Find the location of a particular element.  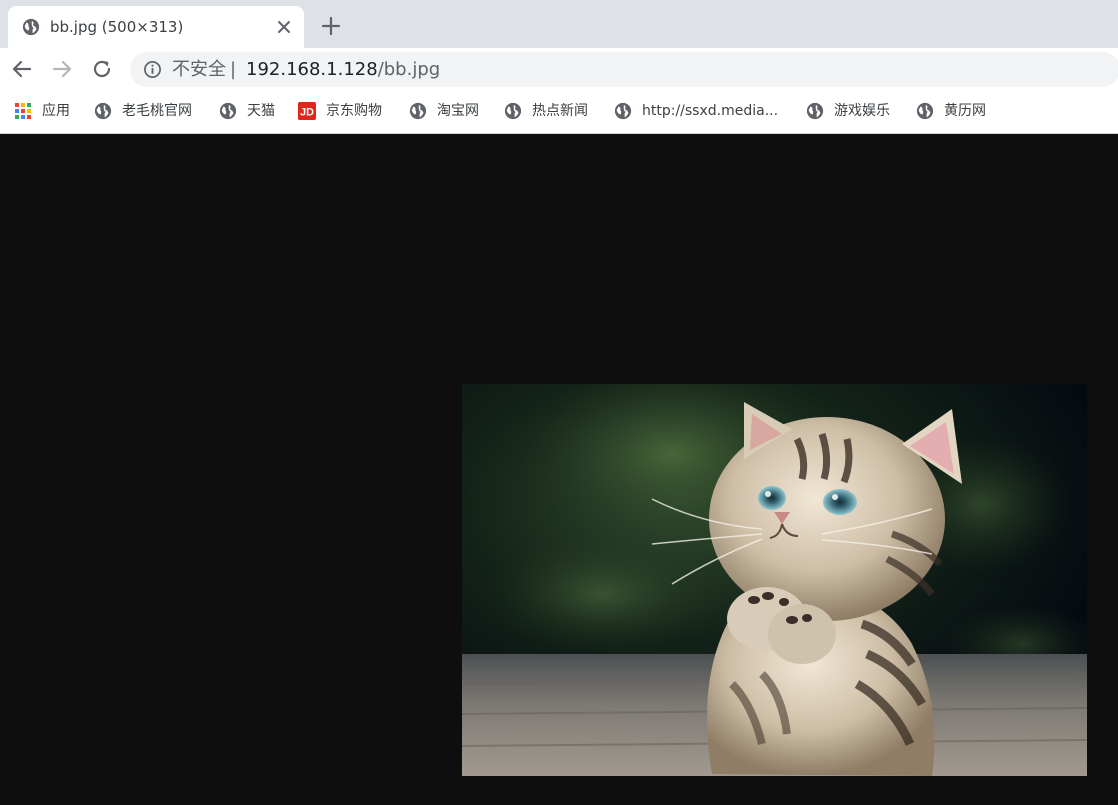

new-tab-icon is located at coordinates (331, 26).